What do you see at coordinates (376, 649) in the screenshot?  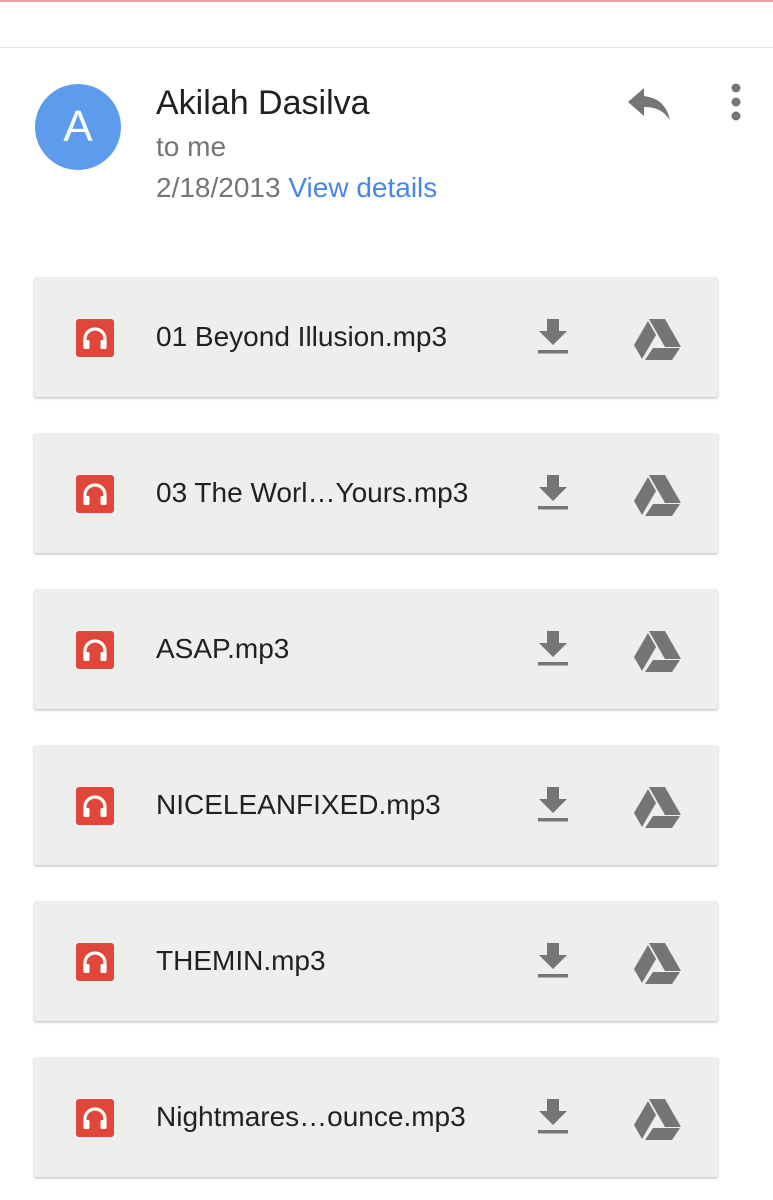 I see `attachment-card: ASAP.mp3` at bounding box center [376, 649].